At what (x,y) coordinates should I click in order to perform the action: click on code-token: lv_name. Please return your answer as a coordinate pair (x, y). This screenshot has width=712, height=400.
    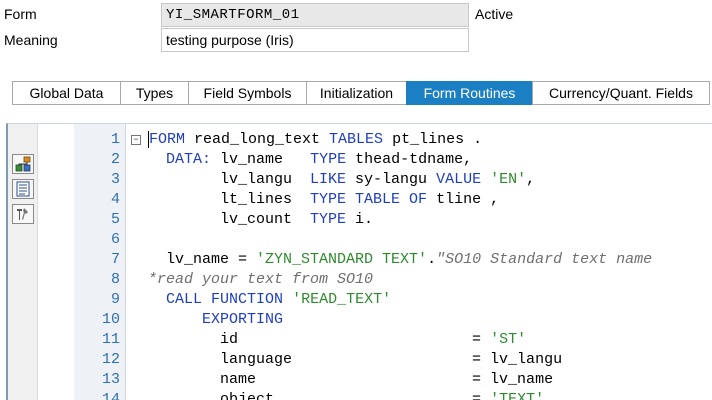
    Looking at the image, I should click on (261, 159).